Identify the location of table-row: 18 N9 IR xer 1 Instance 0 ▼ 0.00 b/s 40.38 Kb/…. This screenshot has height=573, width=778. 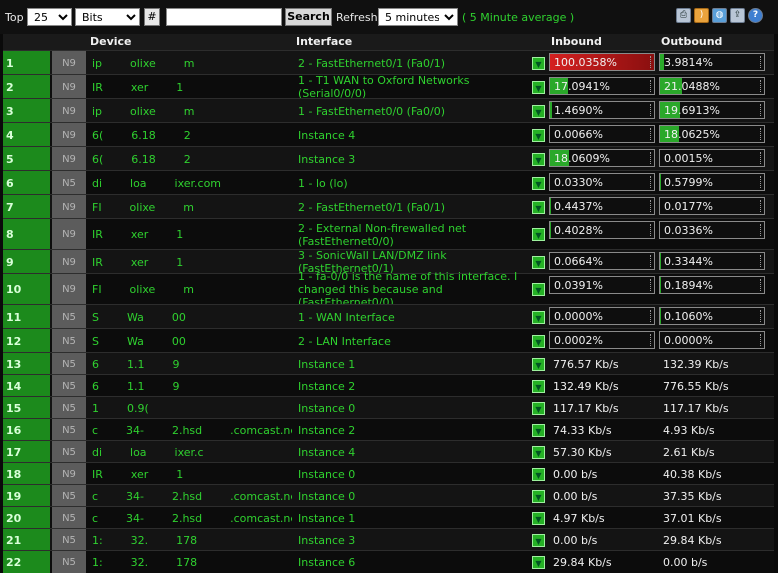
(388, 473).